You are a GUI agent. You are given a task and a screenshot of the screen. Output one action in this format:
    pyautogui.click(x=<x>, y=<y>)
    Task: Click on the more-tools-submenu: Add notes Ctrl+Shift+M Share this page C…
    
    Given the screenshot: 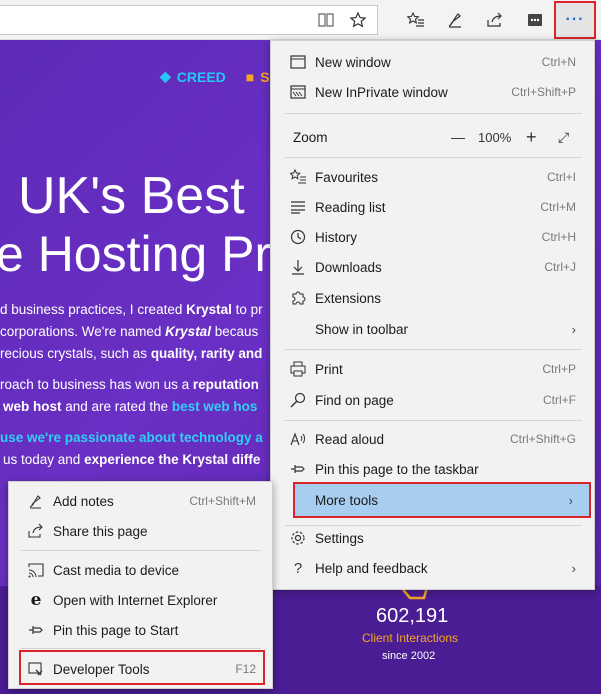 What is the action you would take?
    pyautogui.click(x=140, y=585)
    